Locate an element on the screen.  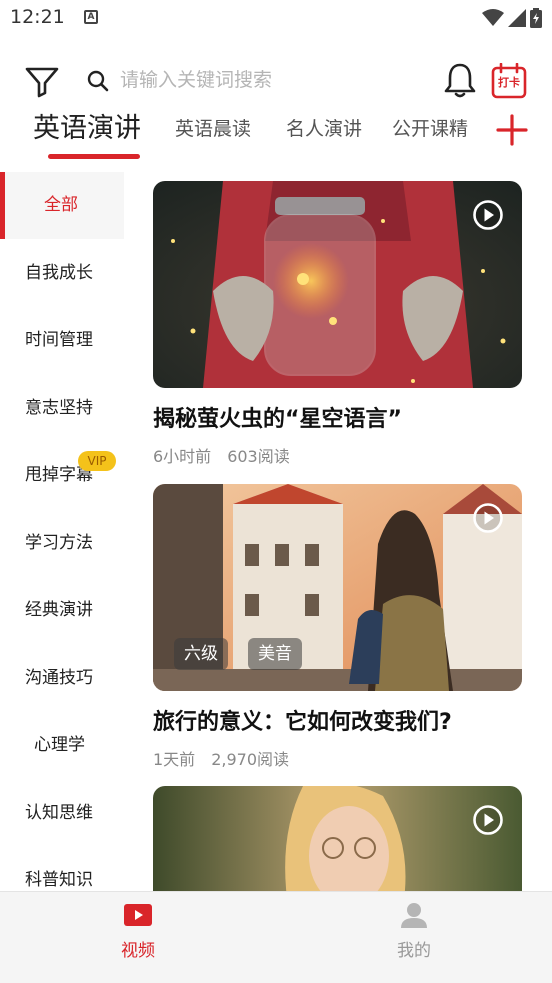
tab-english-speech: 英语演讲 is located at coordinates (87, 130).